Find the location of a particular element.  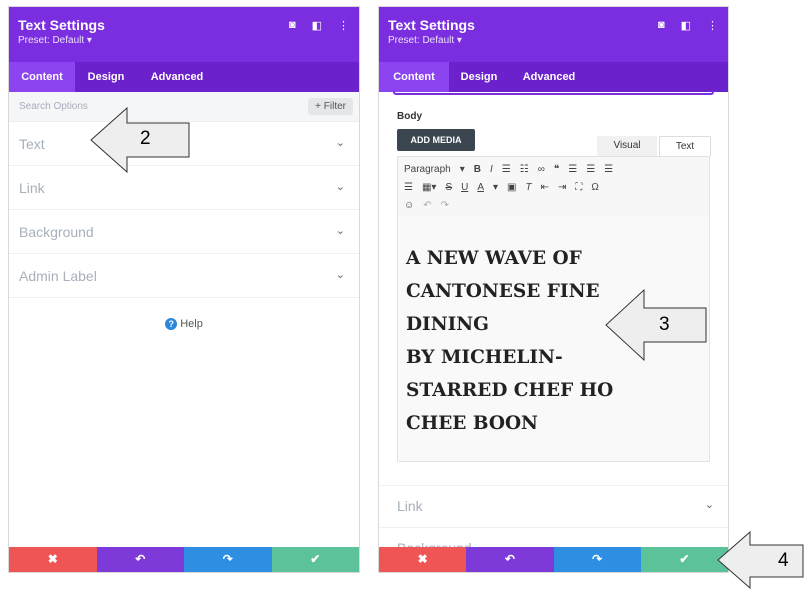

content-line: A NEW WAVE OF is located at coordinates (494, 258).